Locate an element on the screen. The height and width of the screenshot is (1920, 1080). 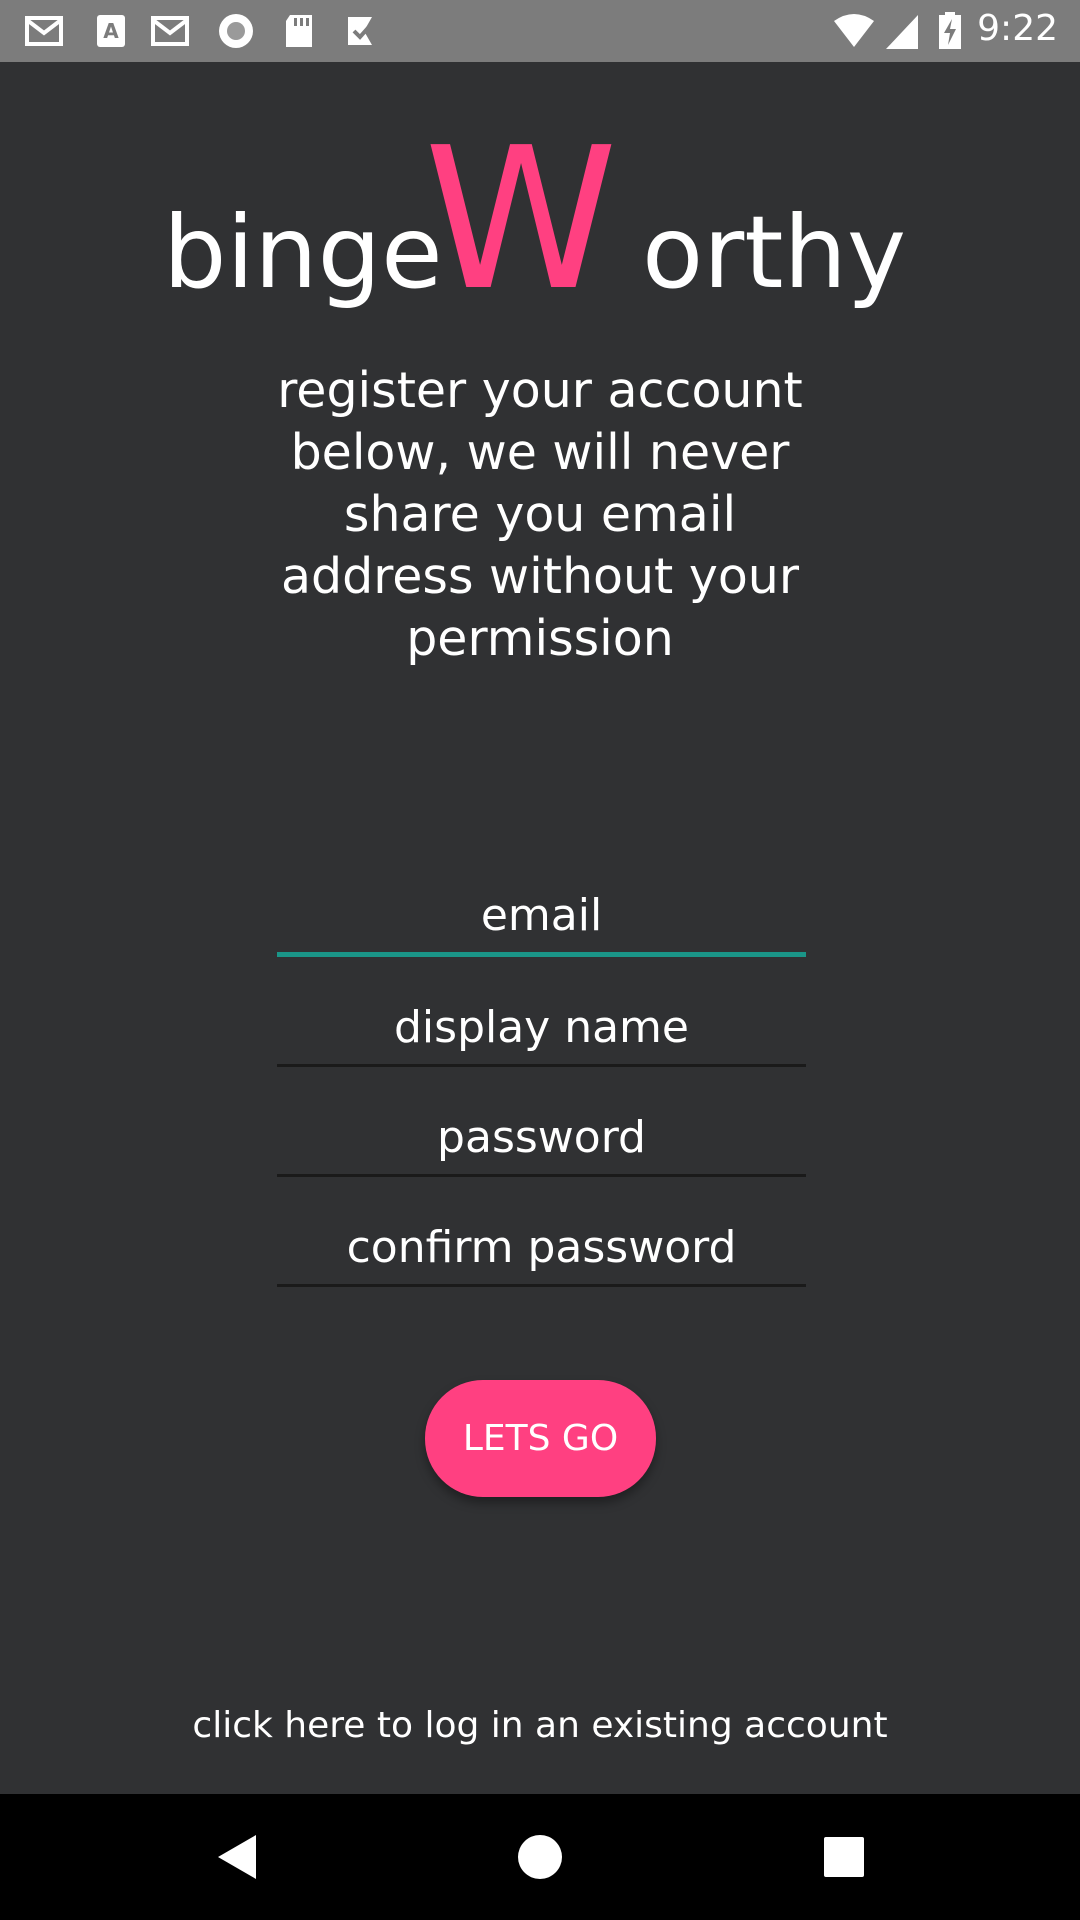
navigation-bar is located at coordinates (540, 1857).